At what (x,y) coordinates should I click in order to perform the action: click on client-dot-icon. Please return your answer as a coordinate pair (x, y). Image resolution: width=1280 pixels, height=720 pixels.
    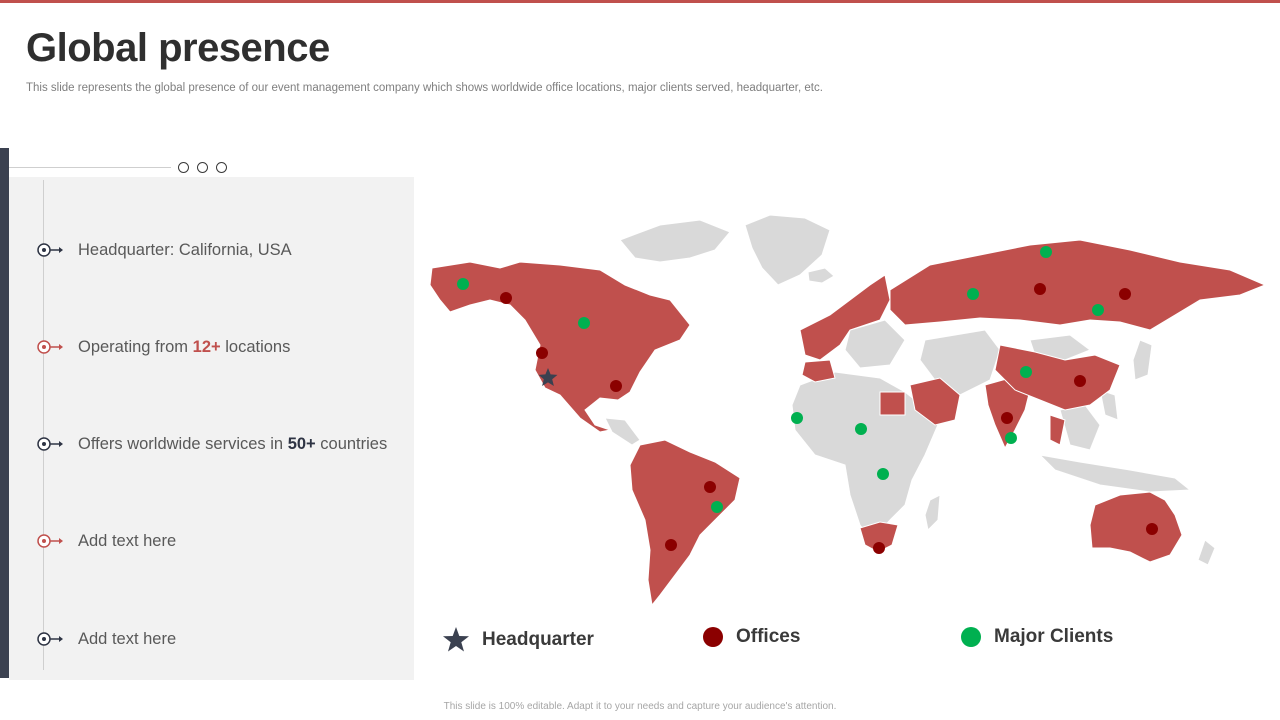
    Looking at the image, I should click on (971, 637).